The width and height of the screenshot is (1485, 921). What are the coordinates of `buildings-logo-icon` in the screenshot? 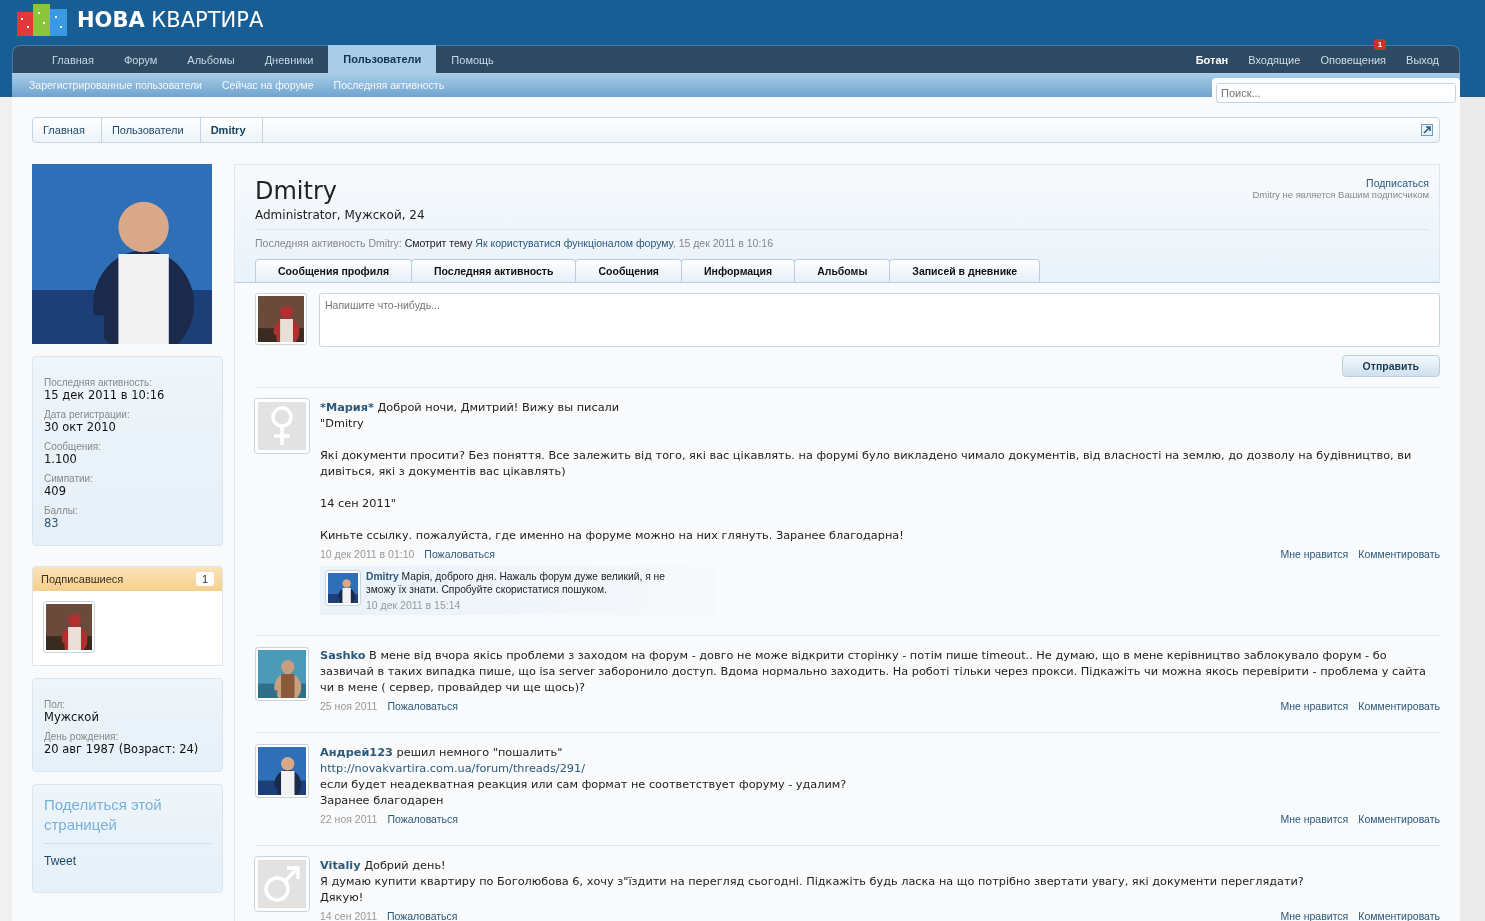 It's located at (42, 19).